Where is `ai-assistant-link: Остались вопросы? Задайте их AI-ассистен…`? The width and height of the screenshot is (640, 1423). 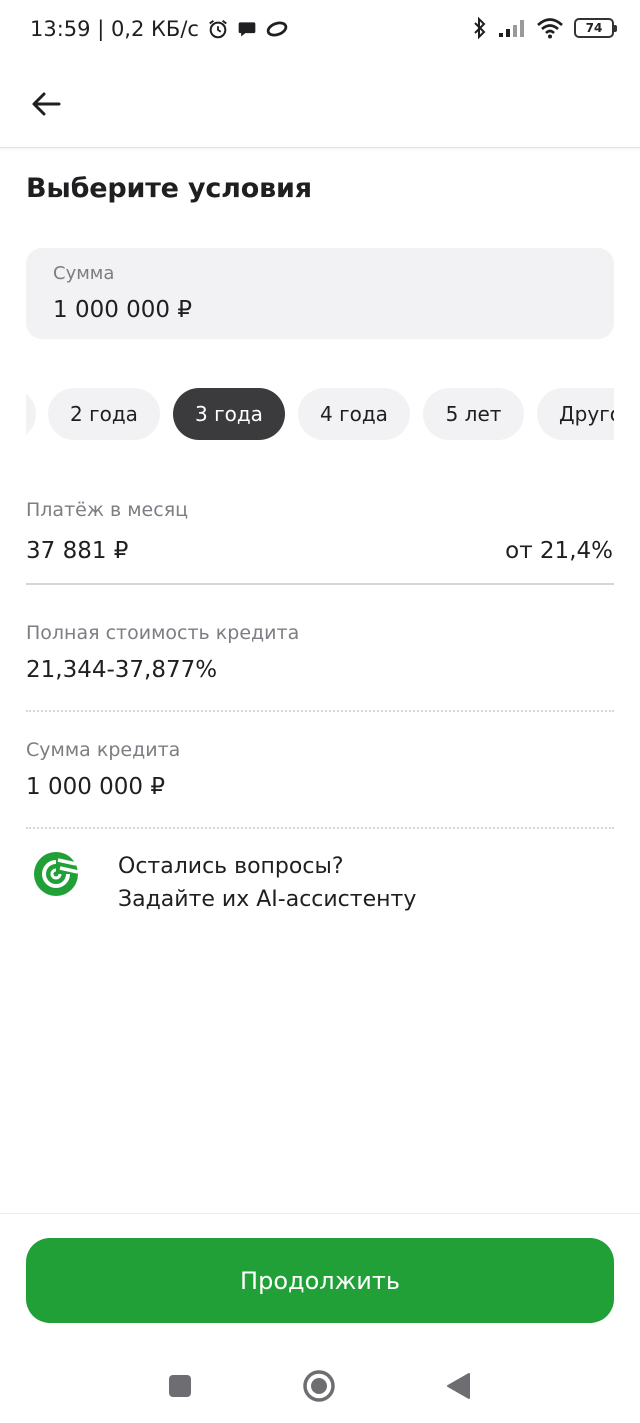
ai-assistant-link: Остались вопросы? Задайте их AI-ассистен… is located at coordinates (320, 881).